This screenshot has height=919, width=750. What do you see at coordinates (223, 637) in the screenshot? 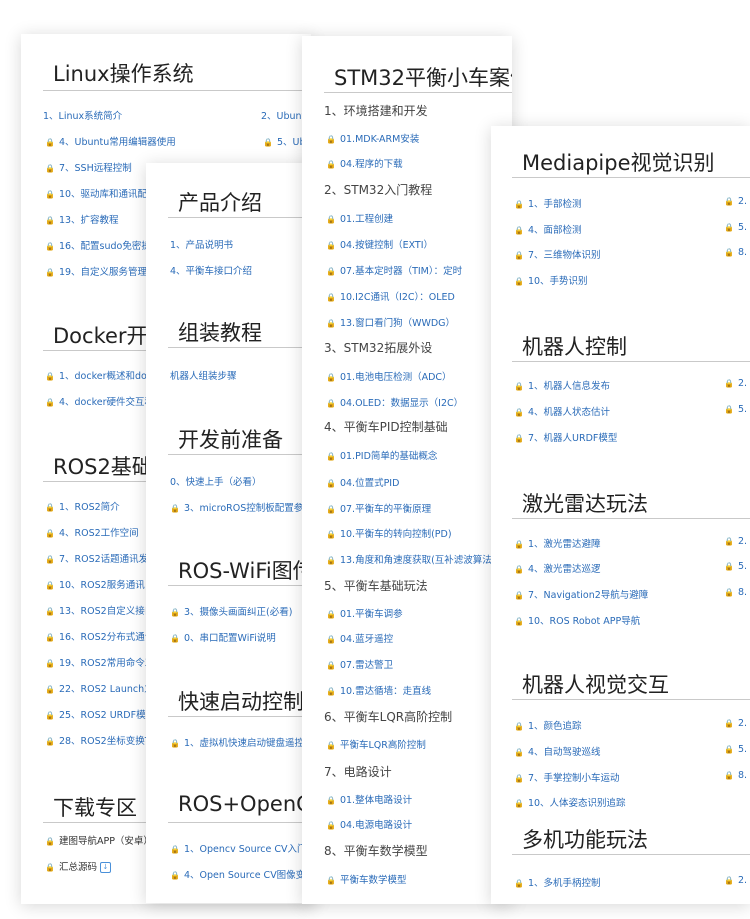
I see `link-roswifi-0: 🔒 0、串口配置WiFi说明` at bounding box center [223, 637].